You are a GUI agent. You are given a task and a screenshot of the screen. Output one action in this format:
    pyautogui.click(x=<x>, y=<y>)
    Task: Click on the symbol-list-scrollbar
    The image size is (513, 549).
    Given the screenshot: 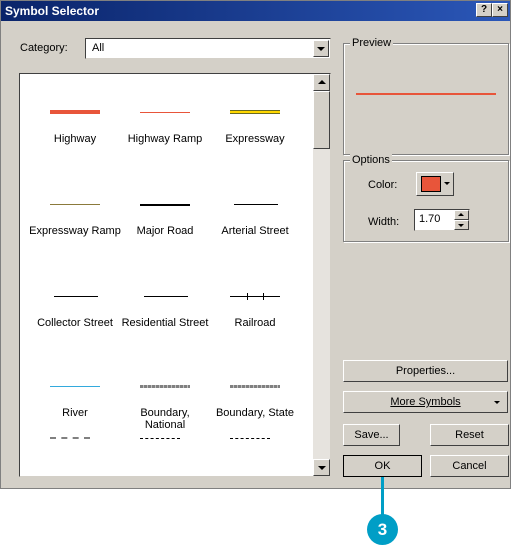 What is the action you would take?
    pyautogui.click(x=321, y=275)
    